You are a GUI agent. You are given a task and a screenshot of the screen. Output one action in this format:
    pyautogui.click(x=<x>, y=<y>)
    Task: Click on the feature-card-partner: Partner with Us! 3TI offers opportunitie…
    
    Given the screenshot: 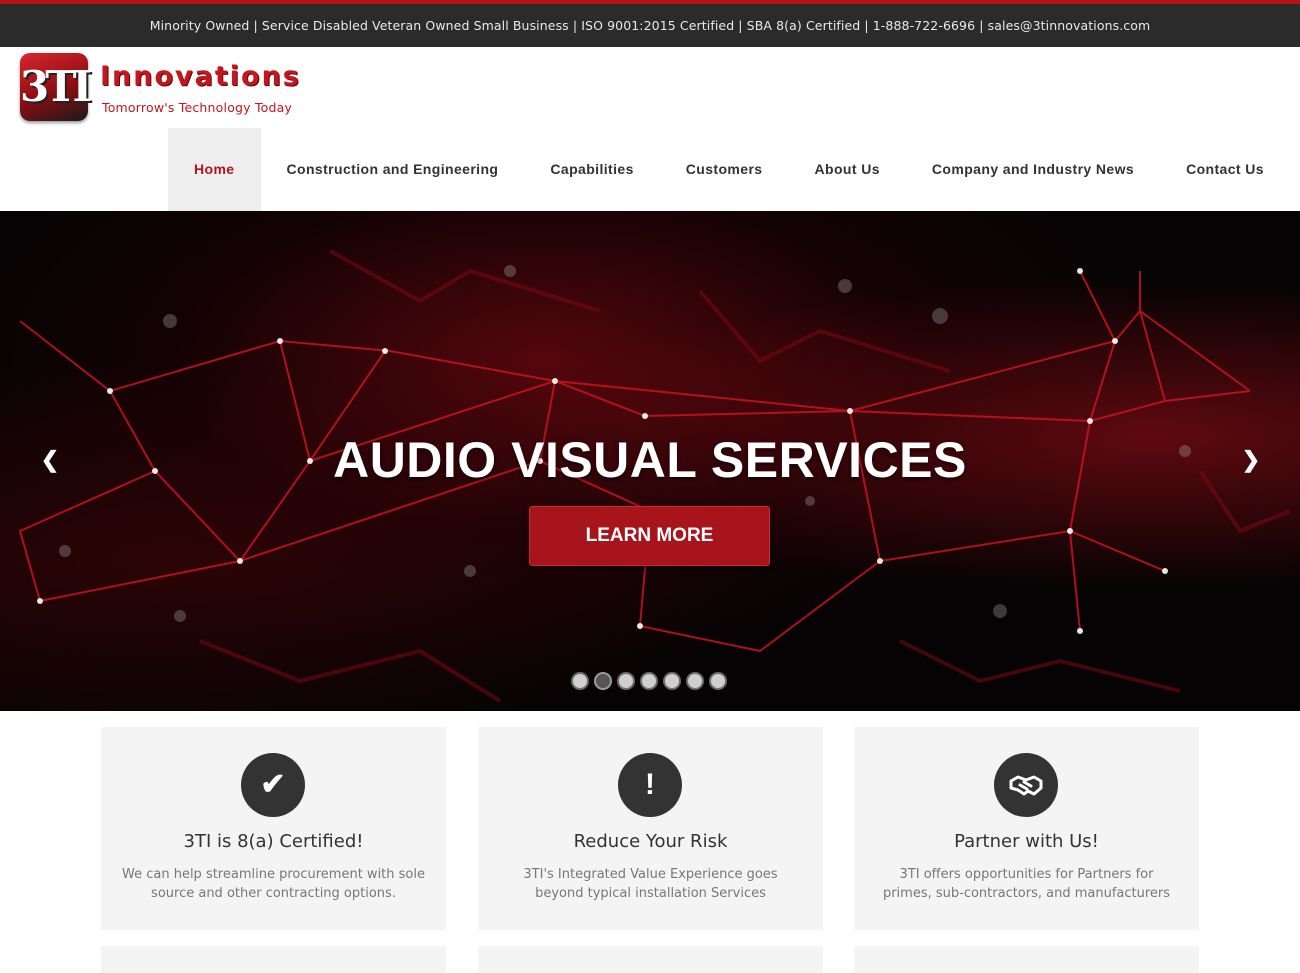 What is the action you would take?
    pyautogui.click(x=1026, y=828)
    